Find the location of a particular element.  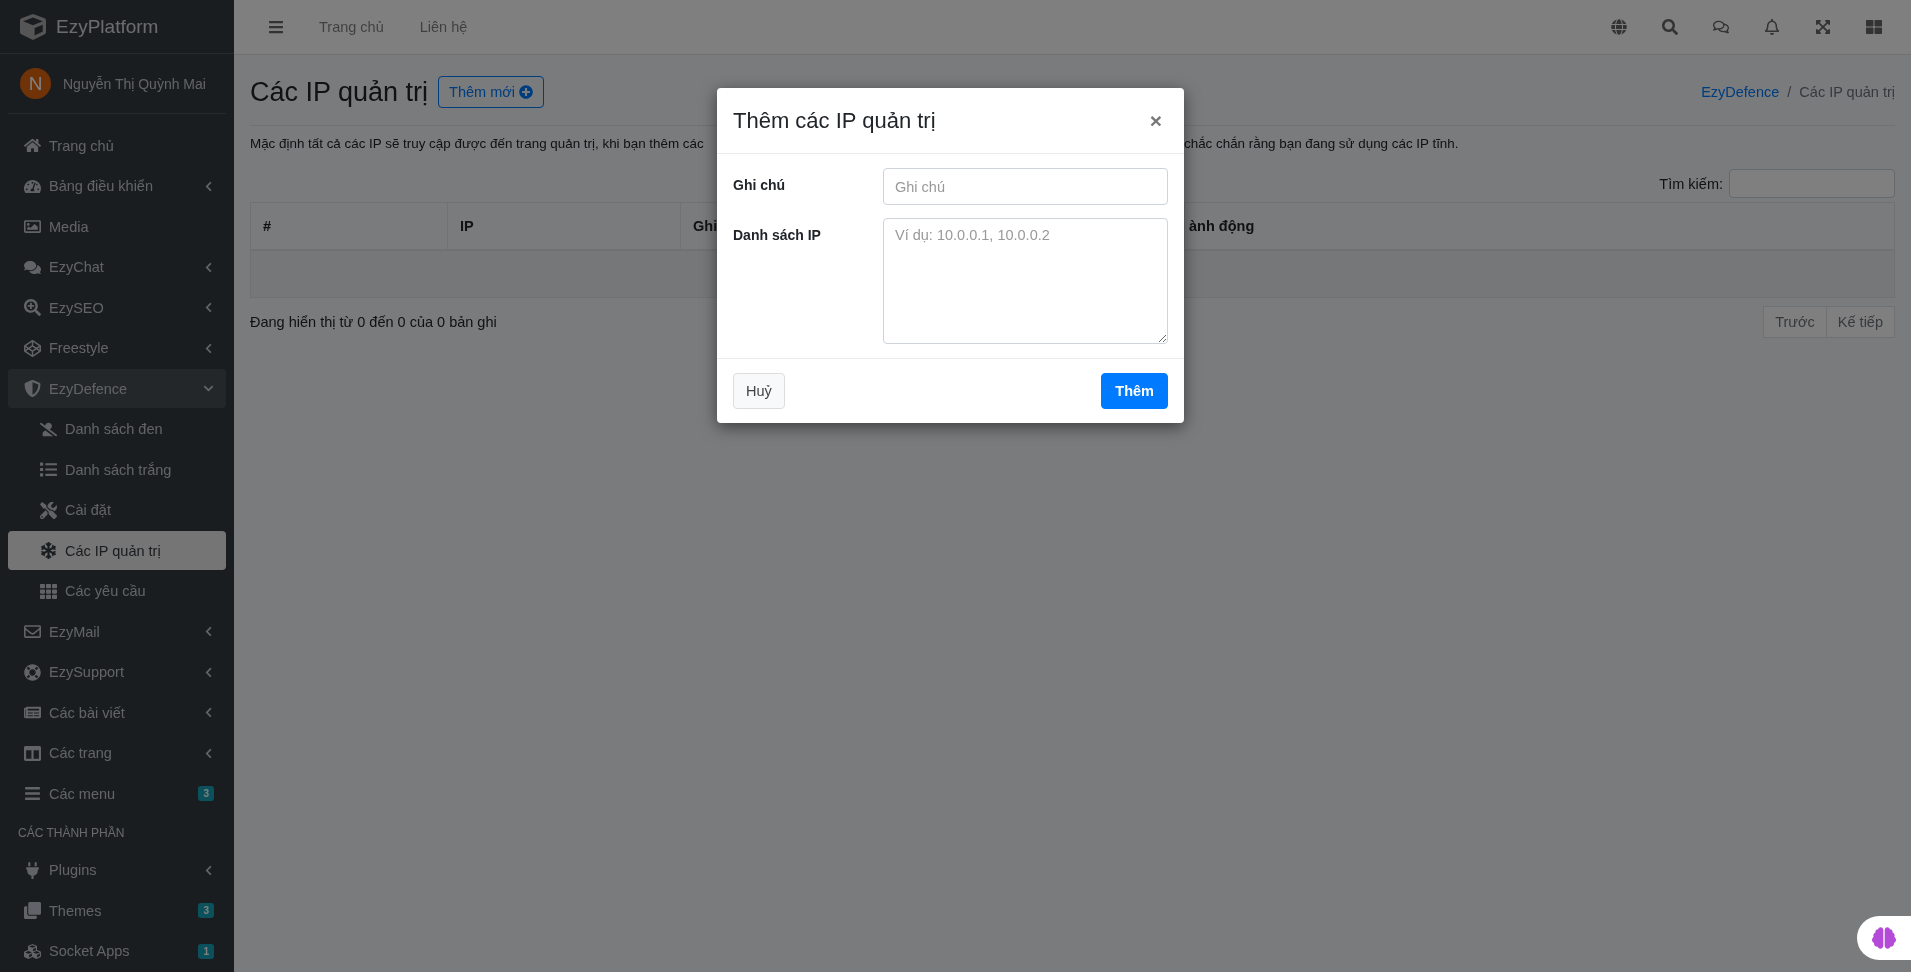

ip-list-field: Ví dụ: 10.0.0.1, 10.0.0.2 is located at coordinates (1025, 281).